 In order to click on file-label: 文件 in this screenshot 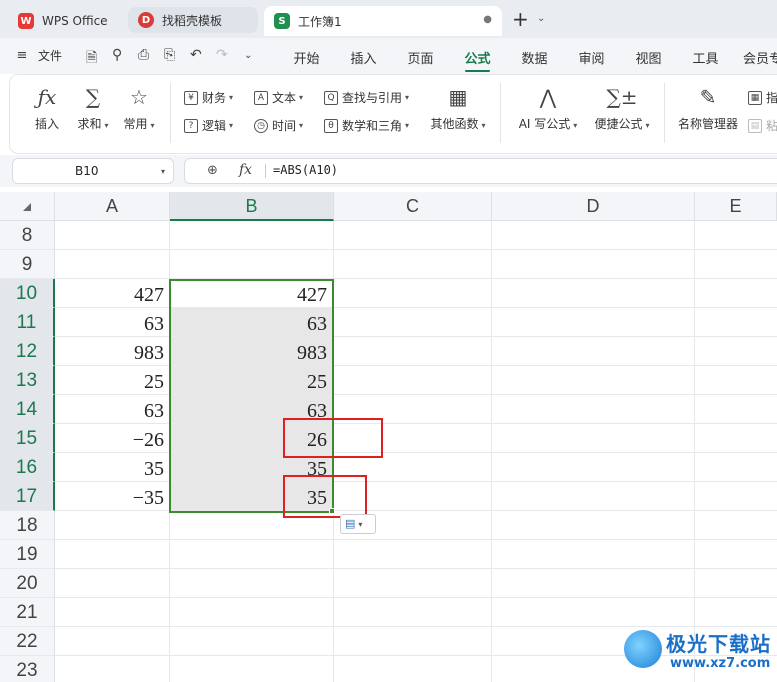, I will do `click(50, 56)`.